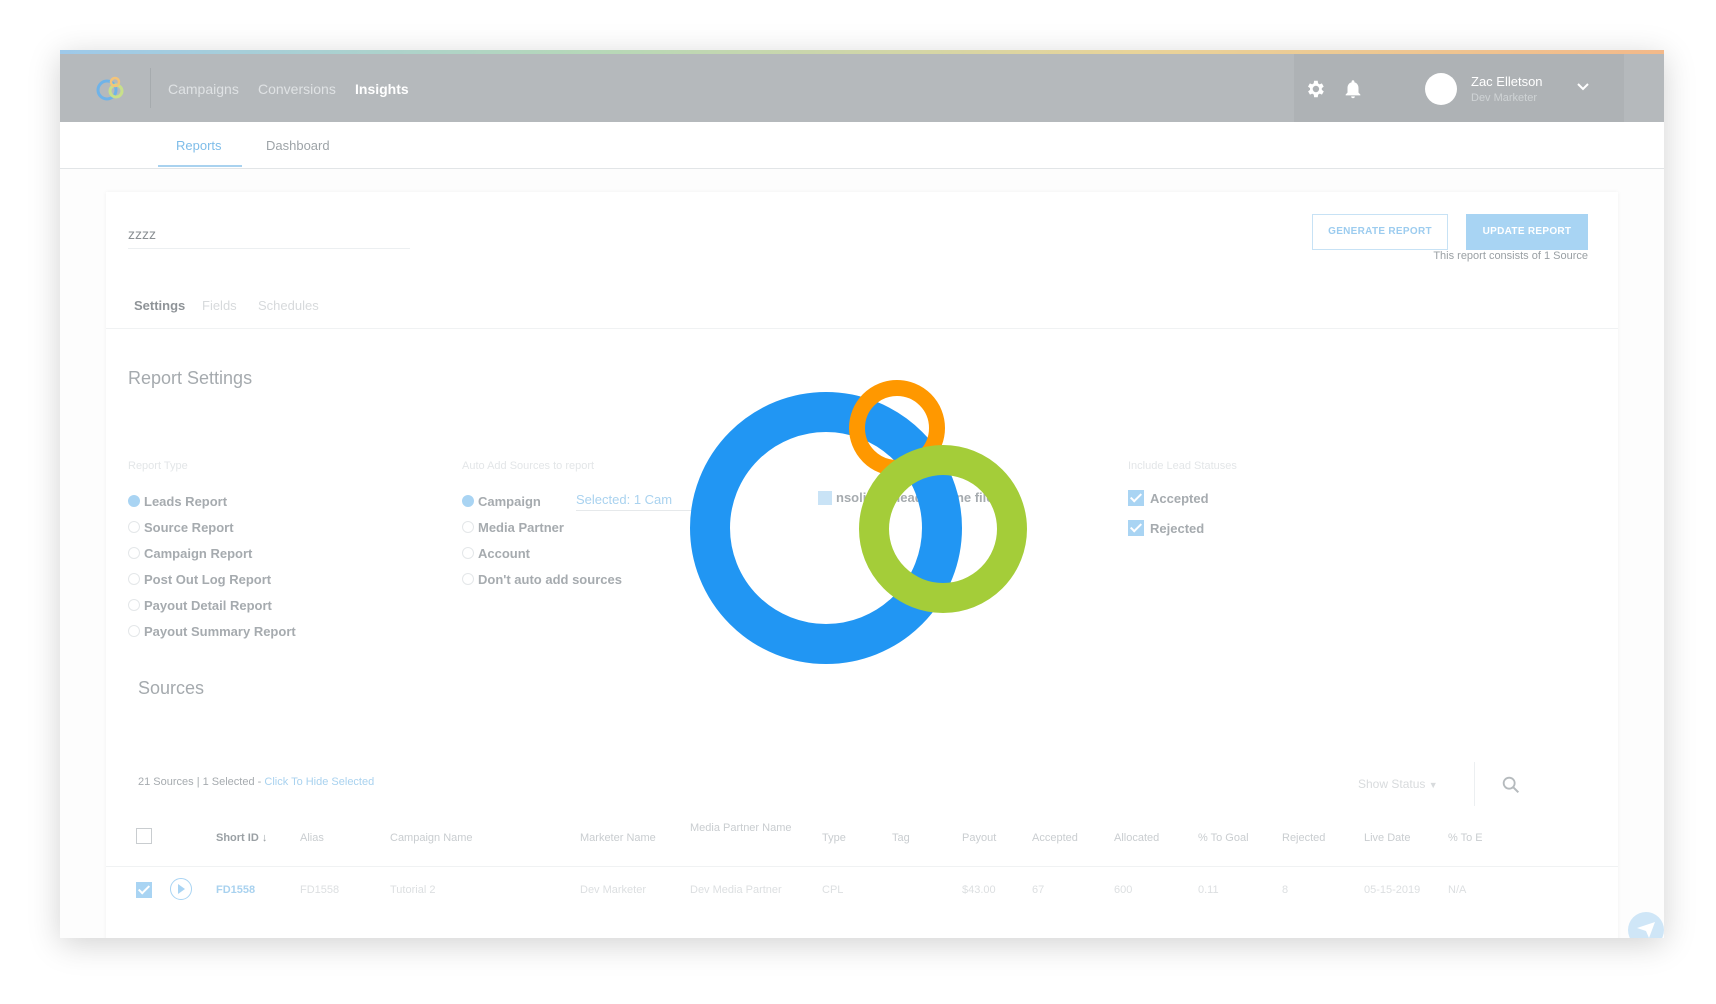 This screenshot has width=1716, height=1004. Describe the element at coordinates (826, 528) in the screenshot. I see `spinner-blue-ring` at that location.